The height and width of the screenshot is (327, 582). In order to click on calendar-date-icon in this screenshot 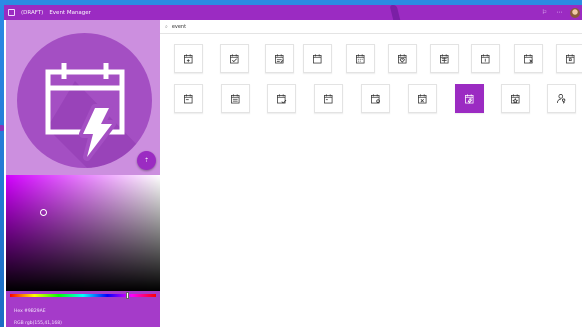, I will do `click(328, 99)`.